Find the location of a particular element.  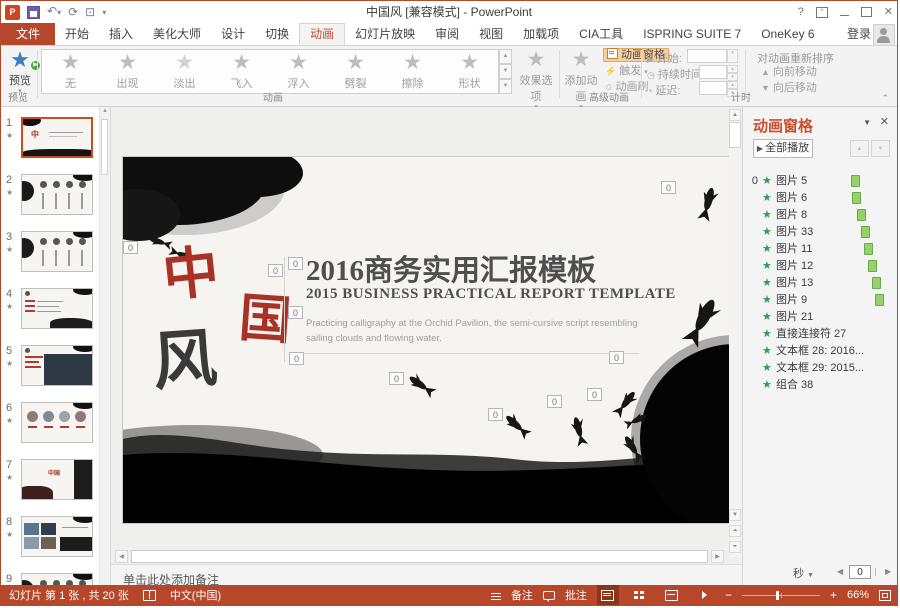

seconds-dropdown: 秒 ▼ is located at coordinates (803, 573).